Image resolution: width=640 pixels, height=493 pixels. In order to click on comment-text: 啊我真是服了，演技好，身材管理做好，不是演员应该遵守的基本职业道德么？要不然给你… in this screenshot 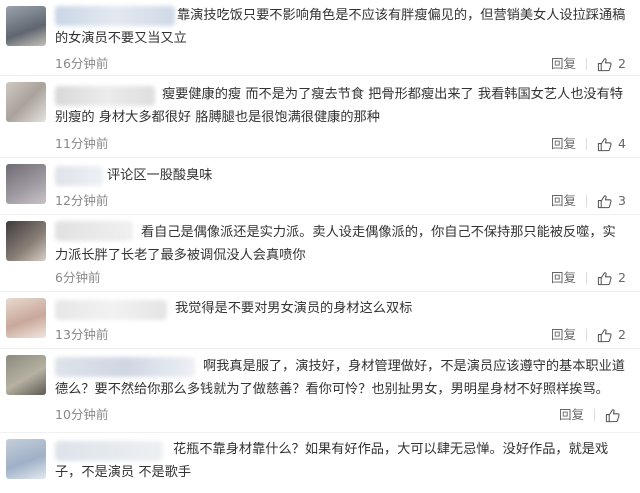, I will do `click(340, 378)`.